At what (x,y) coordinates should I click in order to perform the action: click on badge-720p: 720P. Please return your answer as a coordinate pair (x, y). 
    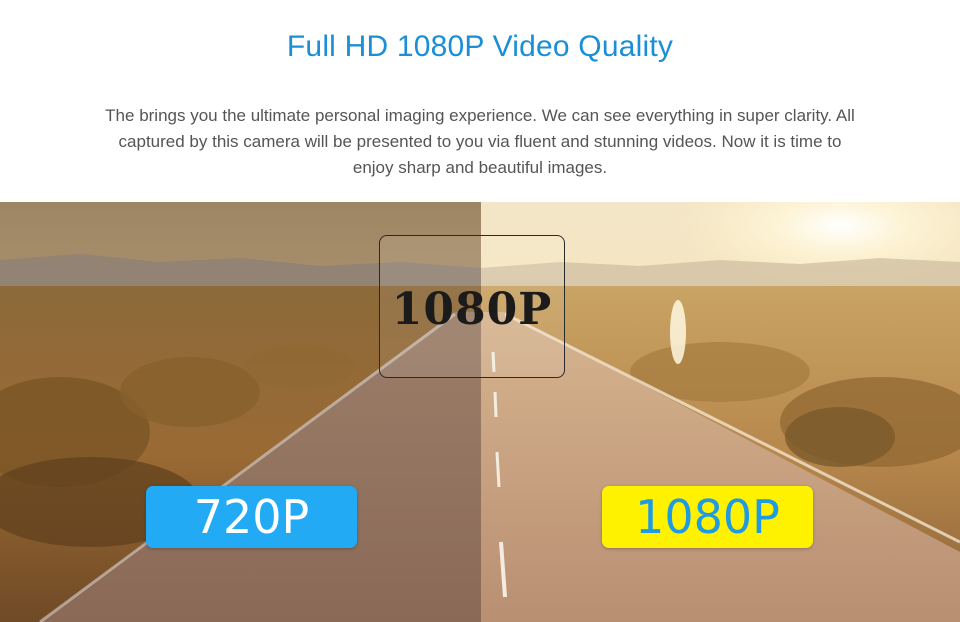
    Looking at the image, I should click on (251, 517).